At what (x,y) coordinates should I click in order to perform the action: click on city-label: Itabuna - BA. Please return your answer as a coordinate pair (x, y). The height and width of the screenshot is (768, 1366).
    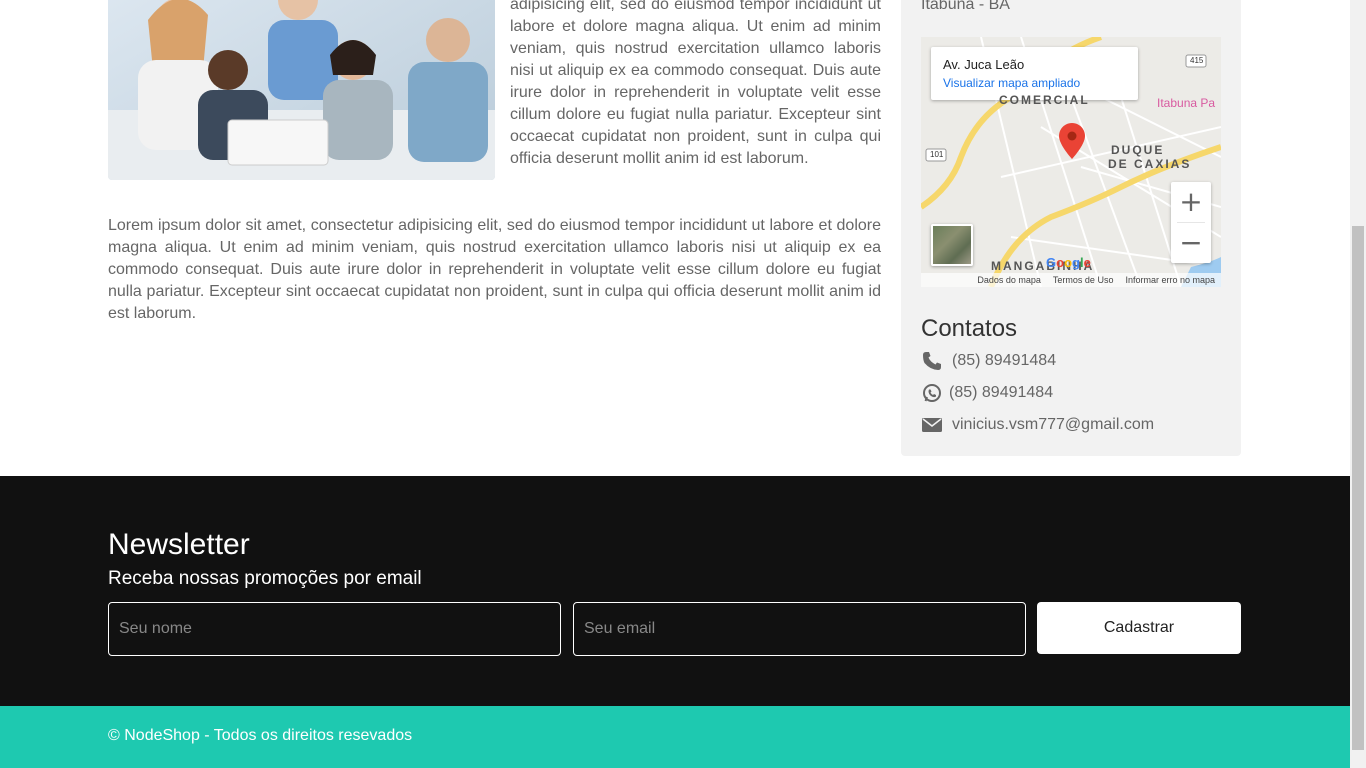
    Looking at the image, I should click on (965, 6).